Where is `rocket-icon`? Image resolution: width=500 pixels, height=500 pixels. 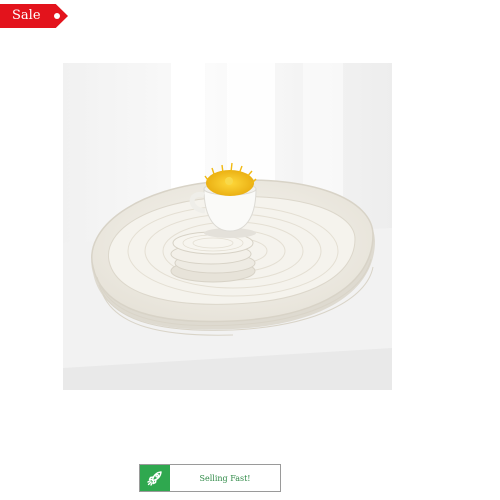 rocket-icon is located at coordinates (154, 478).